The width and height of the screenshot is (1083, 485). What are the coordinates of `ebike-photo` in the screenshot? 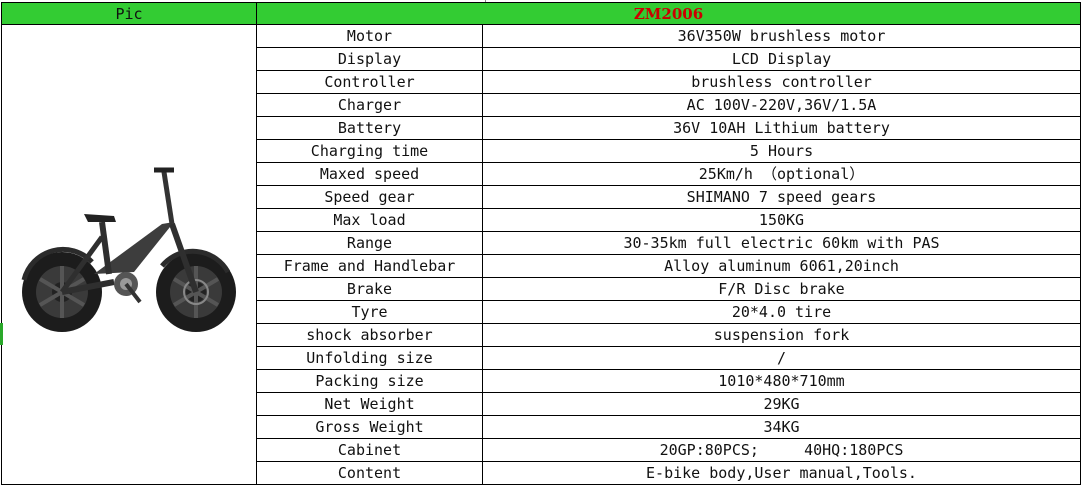 It's located at (128, 249).